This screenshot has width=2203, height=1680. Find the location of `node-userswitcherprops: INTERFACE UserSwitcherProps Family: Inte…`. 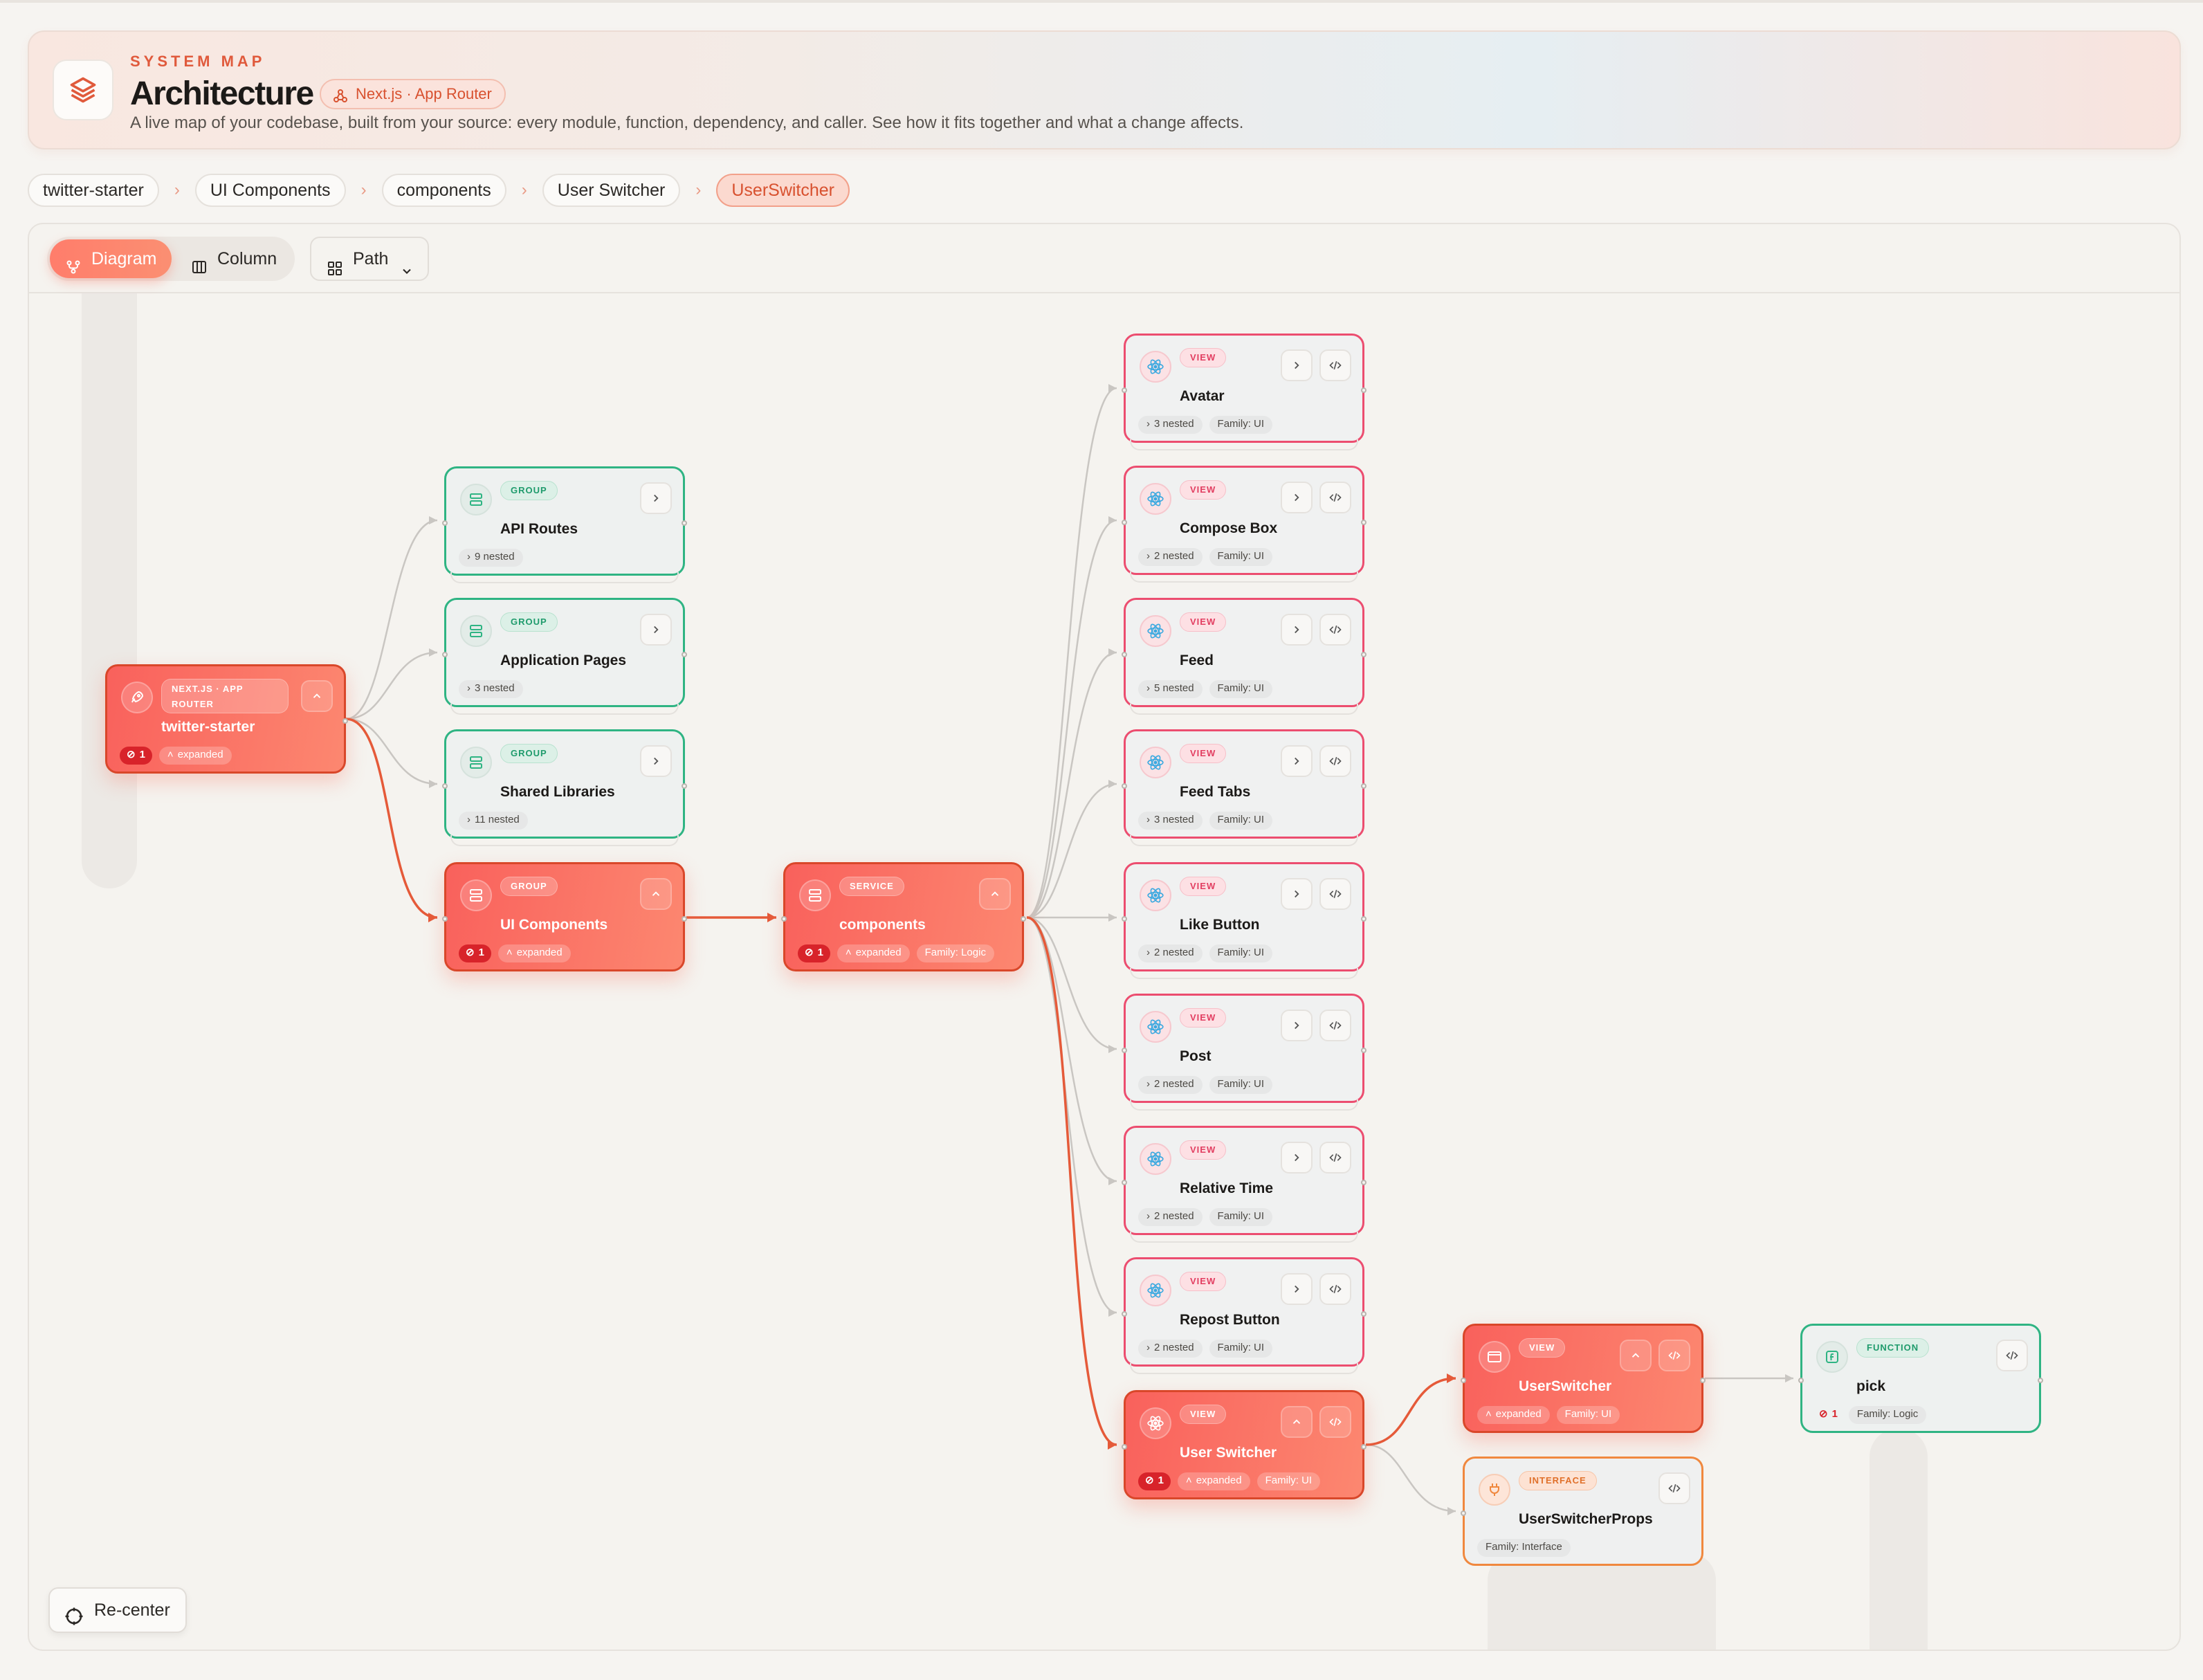

node-userswitcherprops: INTERFACE UserSwitcherProps Family: Inte… is located at coordinates (1582, 1511).